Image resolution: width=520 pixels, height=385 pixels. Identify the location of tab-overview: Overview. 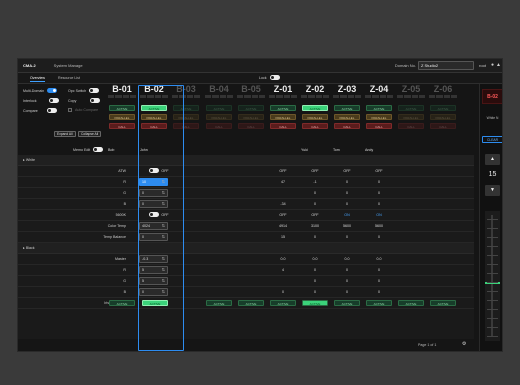
(37, 79).